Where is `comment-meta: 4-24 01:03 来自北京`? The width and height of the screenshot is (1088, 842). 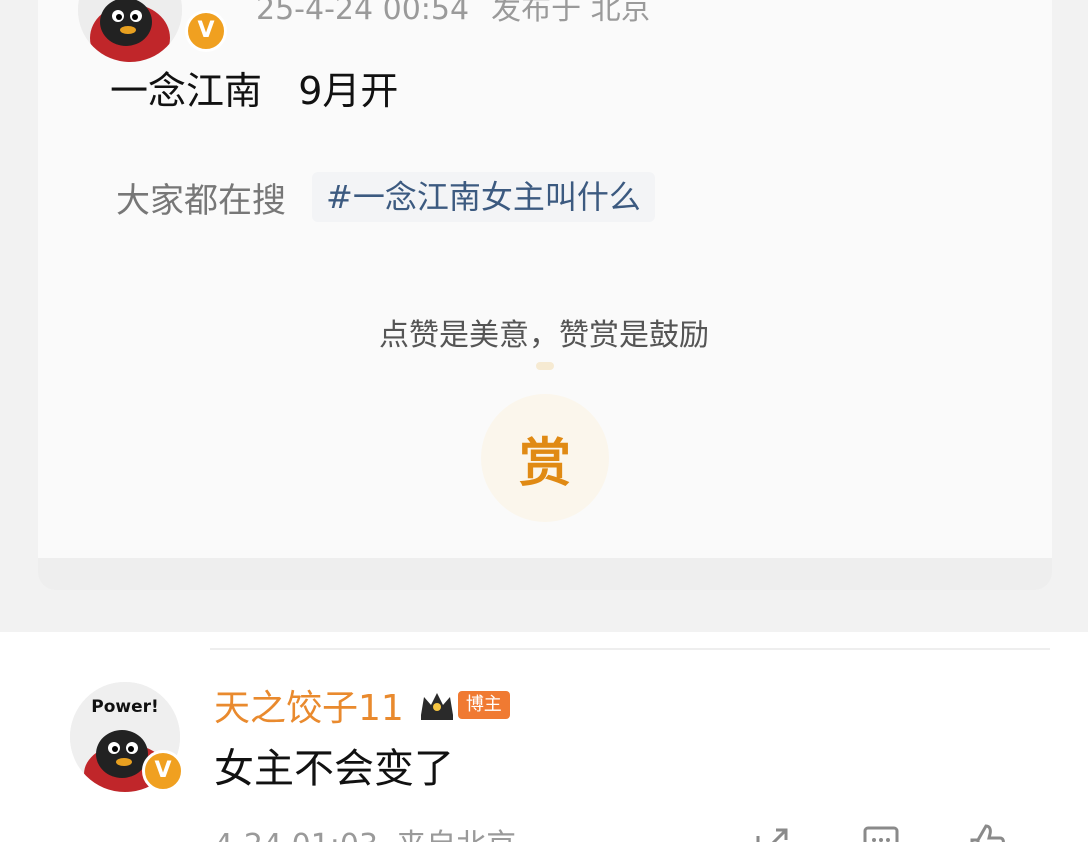 comment-meta: 4-24 01:03 来自北京 is located at coordinates (365, 831).